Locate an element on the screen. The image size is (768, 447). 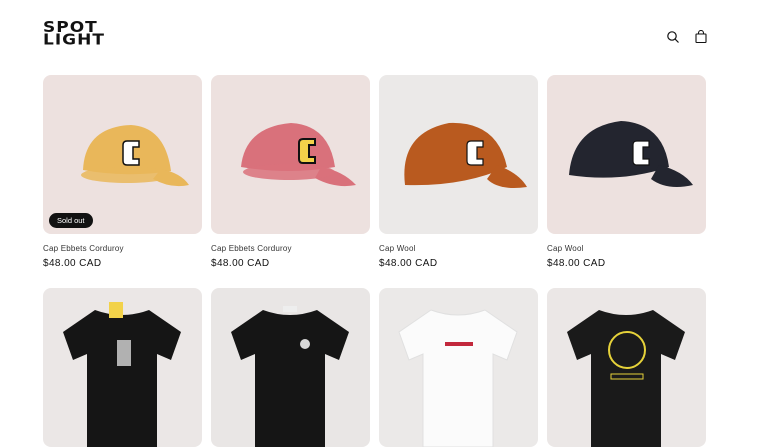
brand-logo: SPOT LIGHT is located at coordinates (74, 34).